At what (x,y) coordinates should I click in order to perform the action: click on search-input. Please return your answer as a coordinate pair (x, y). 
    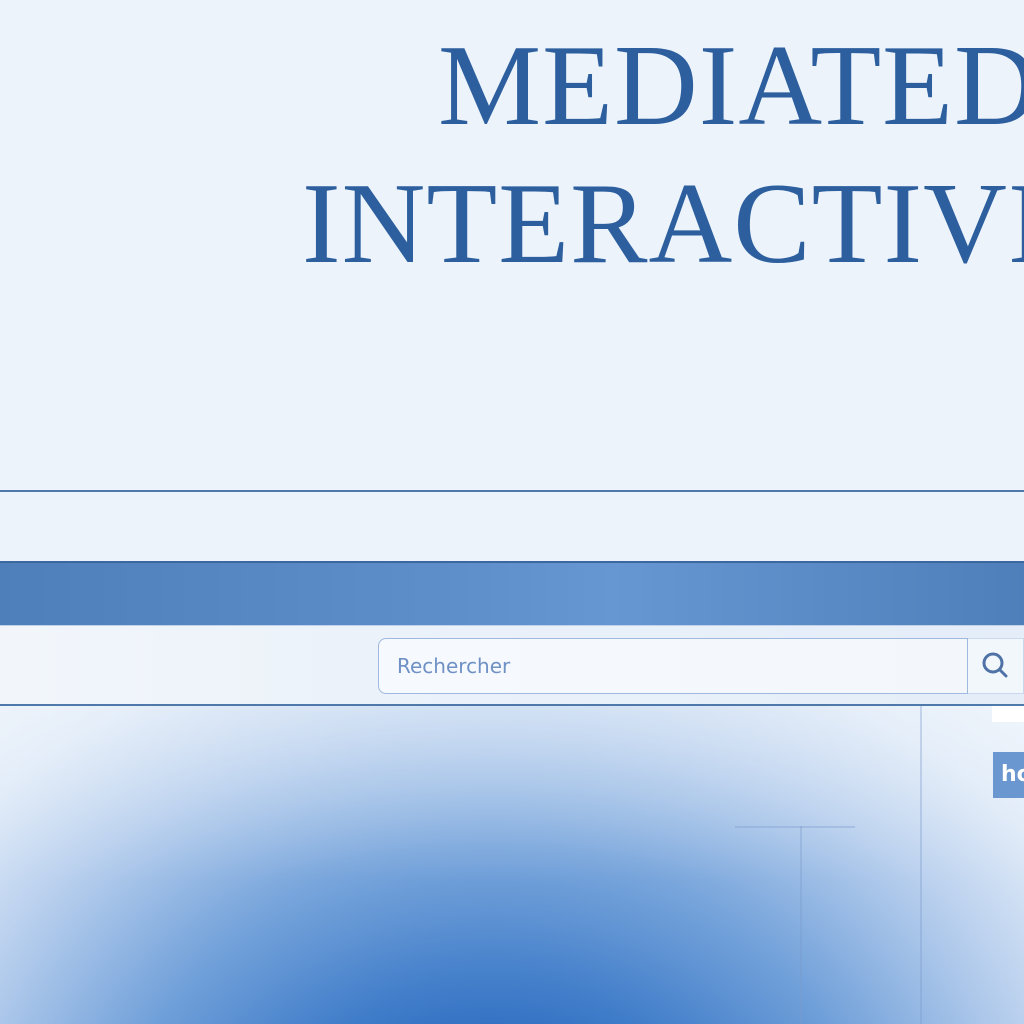
    Looking at the image, I should click on (673, 666).